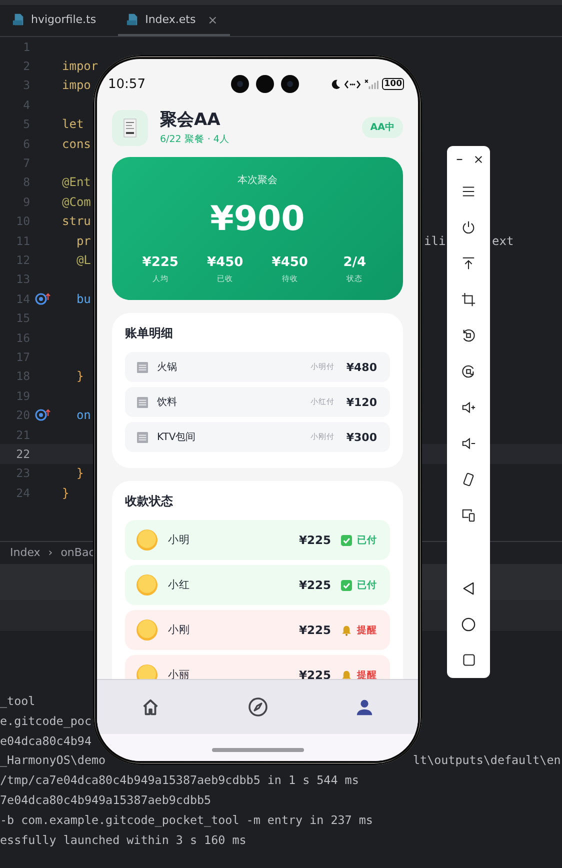 This screenshot has width=562, height=868. I want to click on code-text: ili, so click(435, 241).